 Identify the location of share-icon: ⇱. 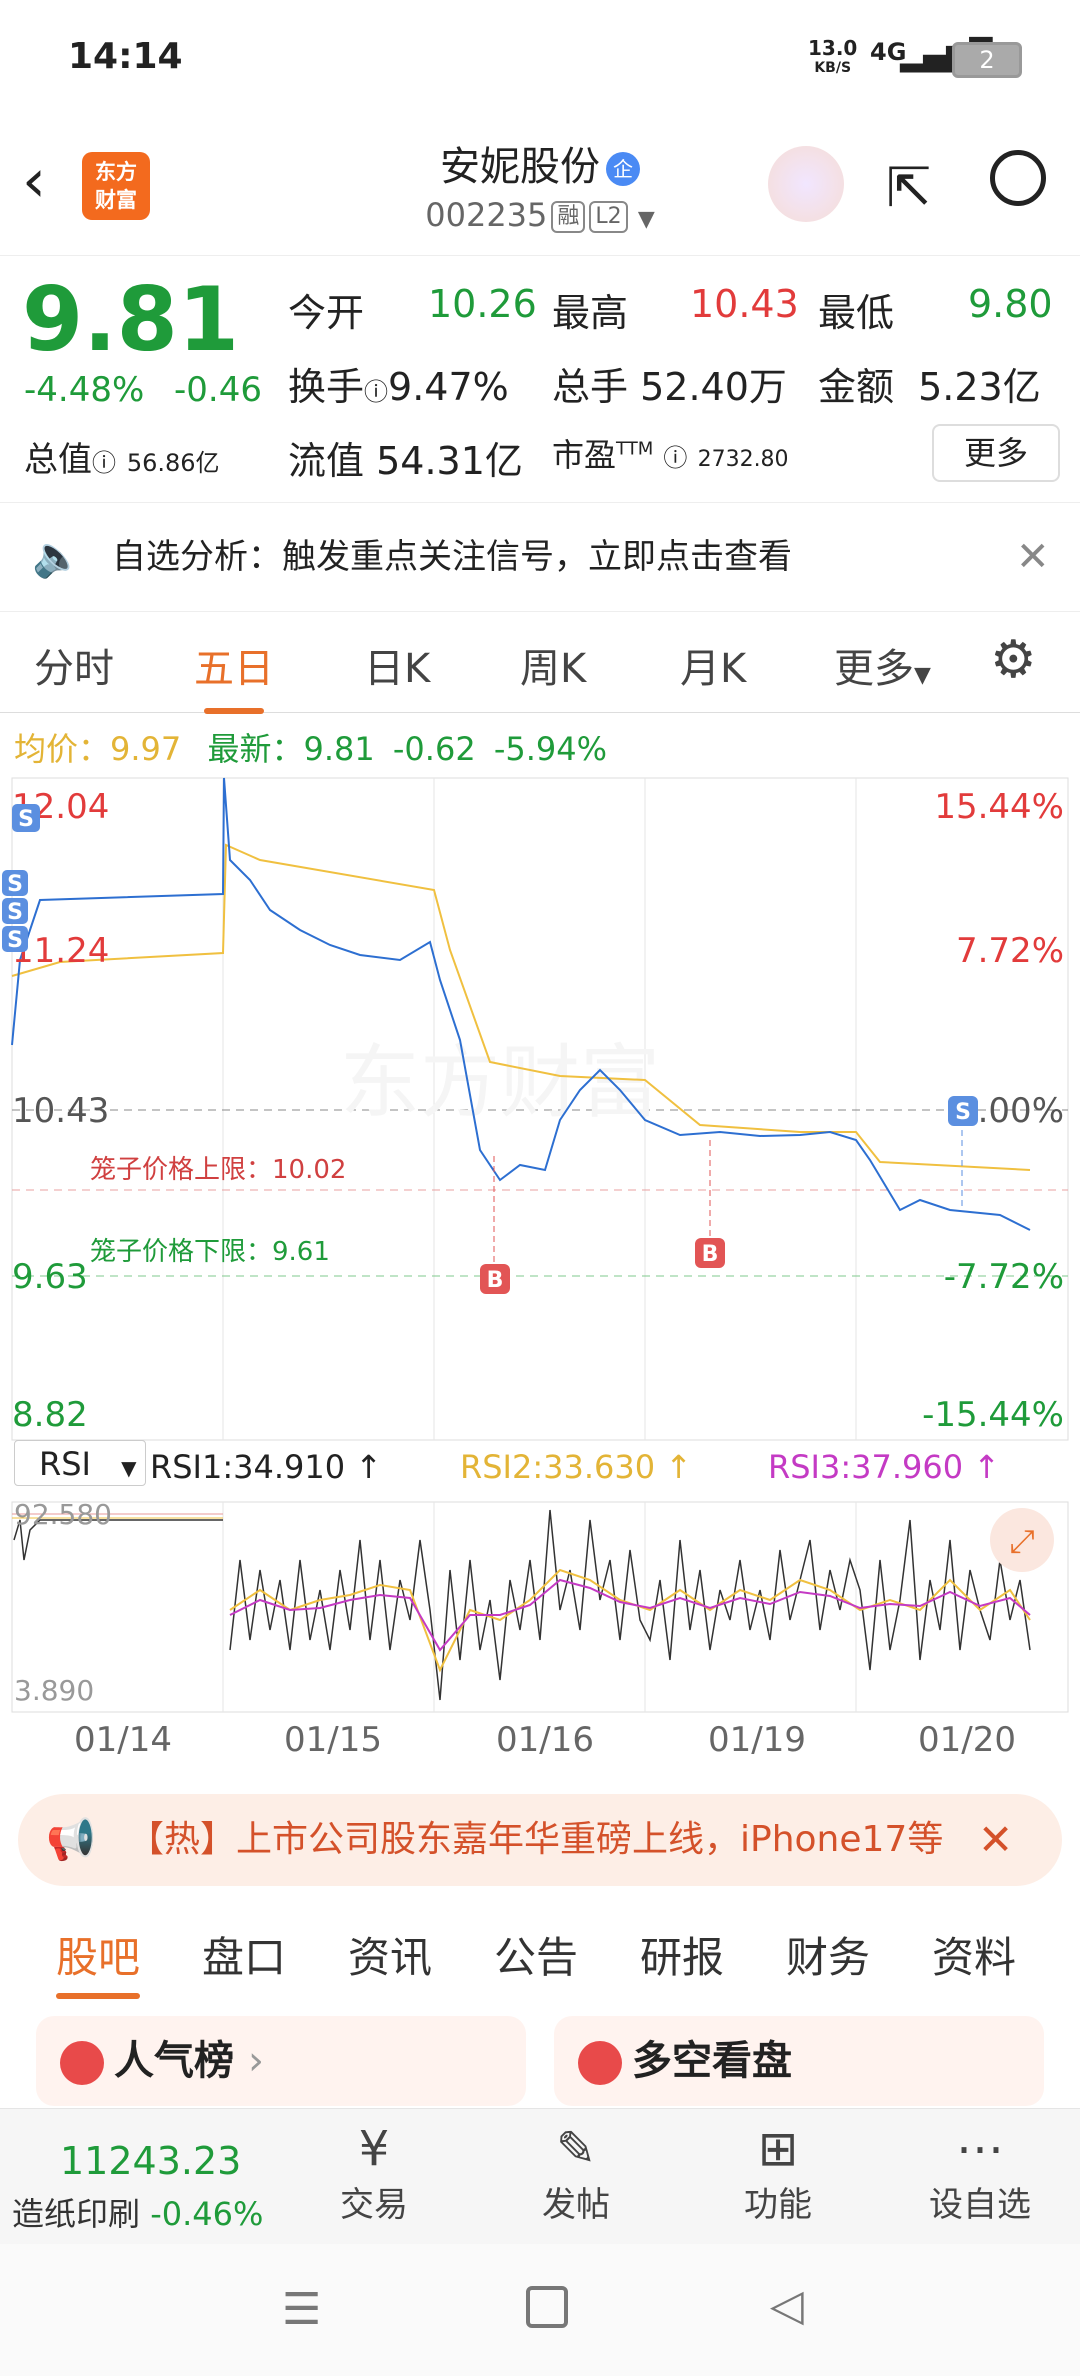
(908, 187).